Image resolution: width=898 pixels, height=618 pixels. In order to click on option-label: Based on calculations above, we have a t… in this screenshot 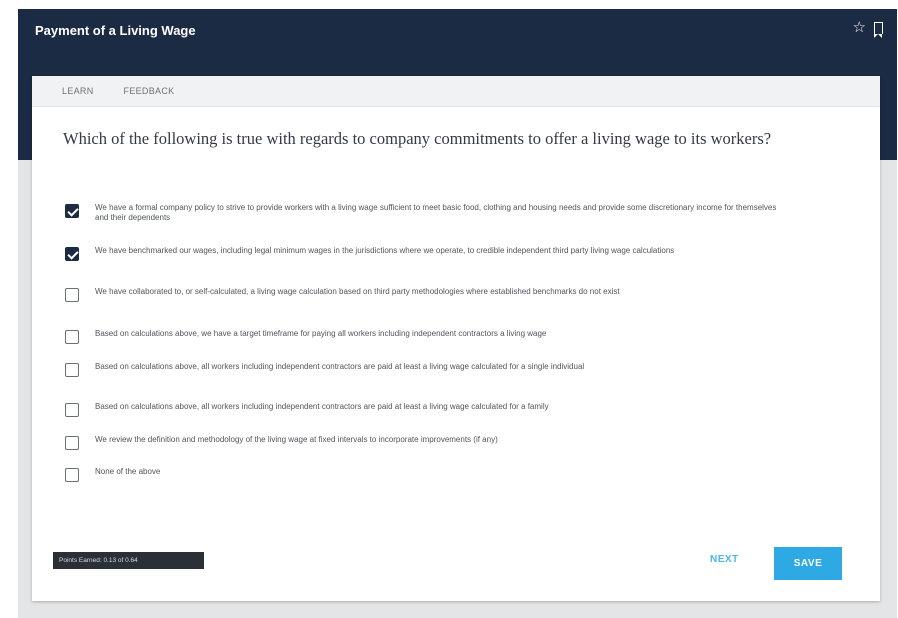, I will do `click(321, 333)`.